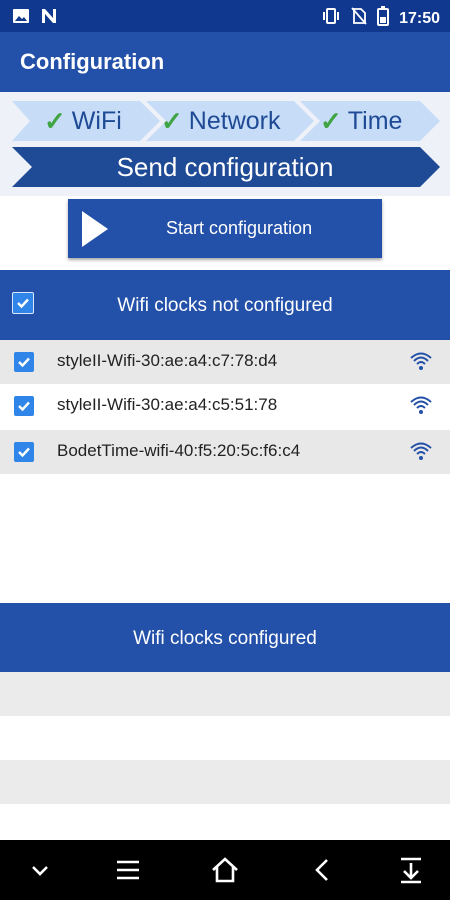 The image size is (450, 903). I want to click on clock-name: styleII-Wifi-30:ae:a4:c5:51:78, so click(167, 404).